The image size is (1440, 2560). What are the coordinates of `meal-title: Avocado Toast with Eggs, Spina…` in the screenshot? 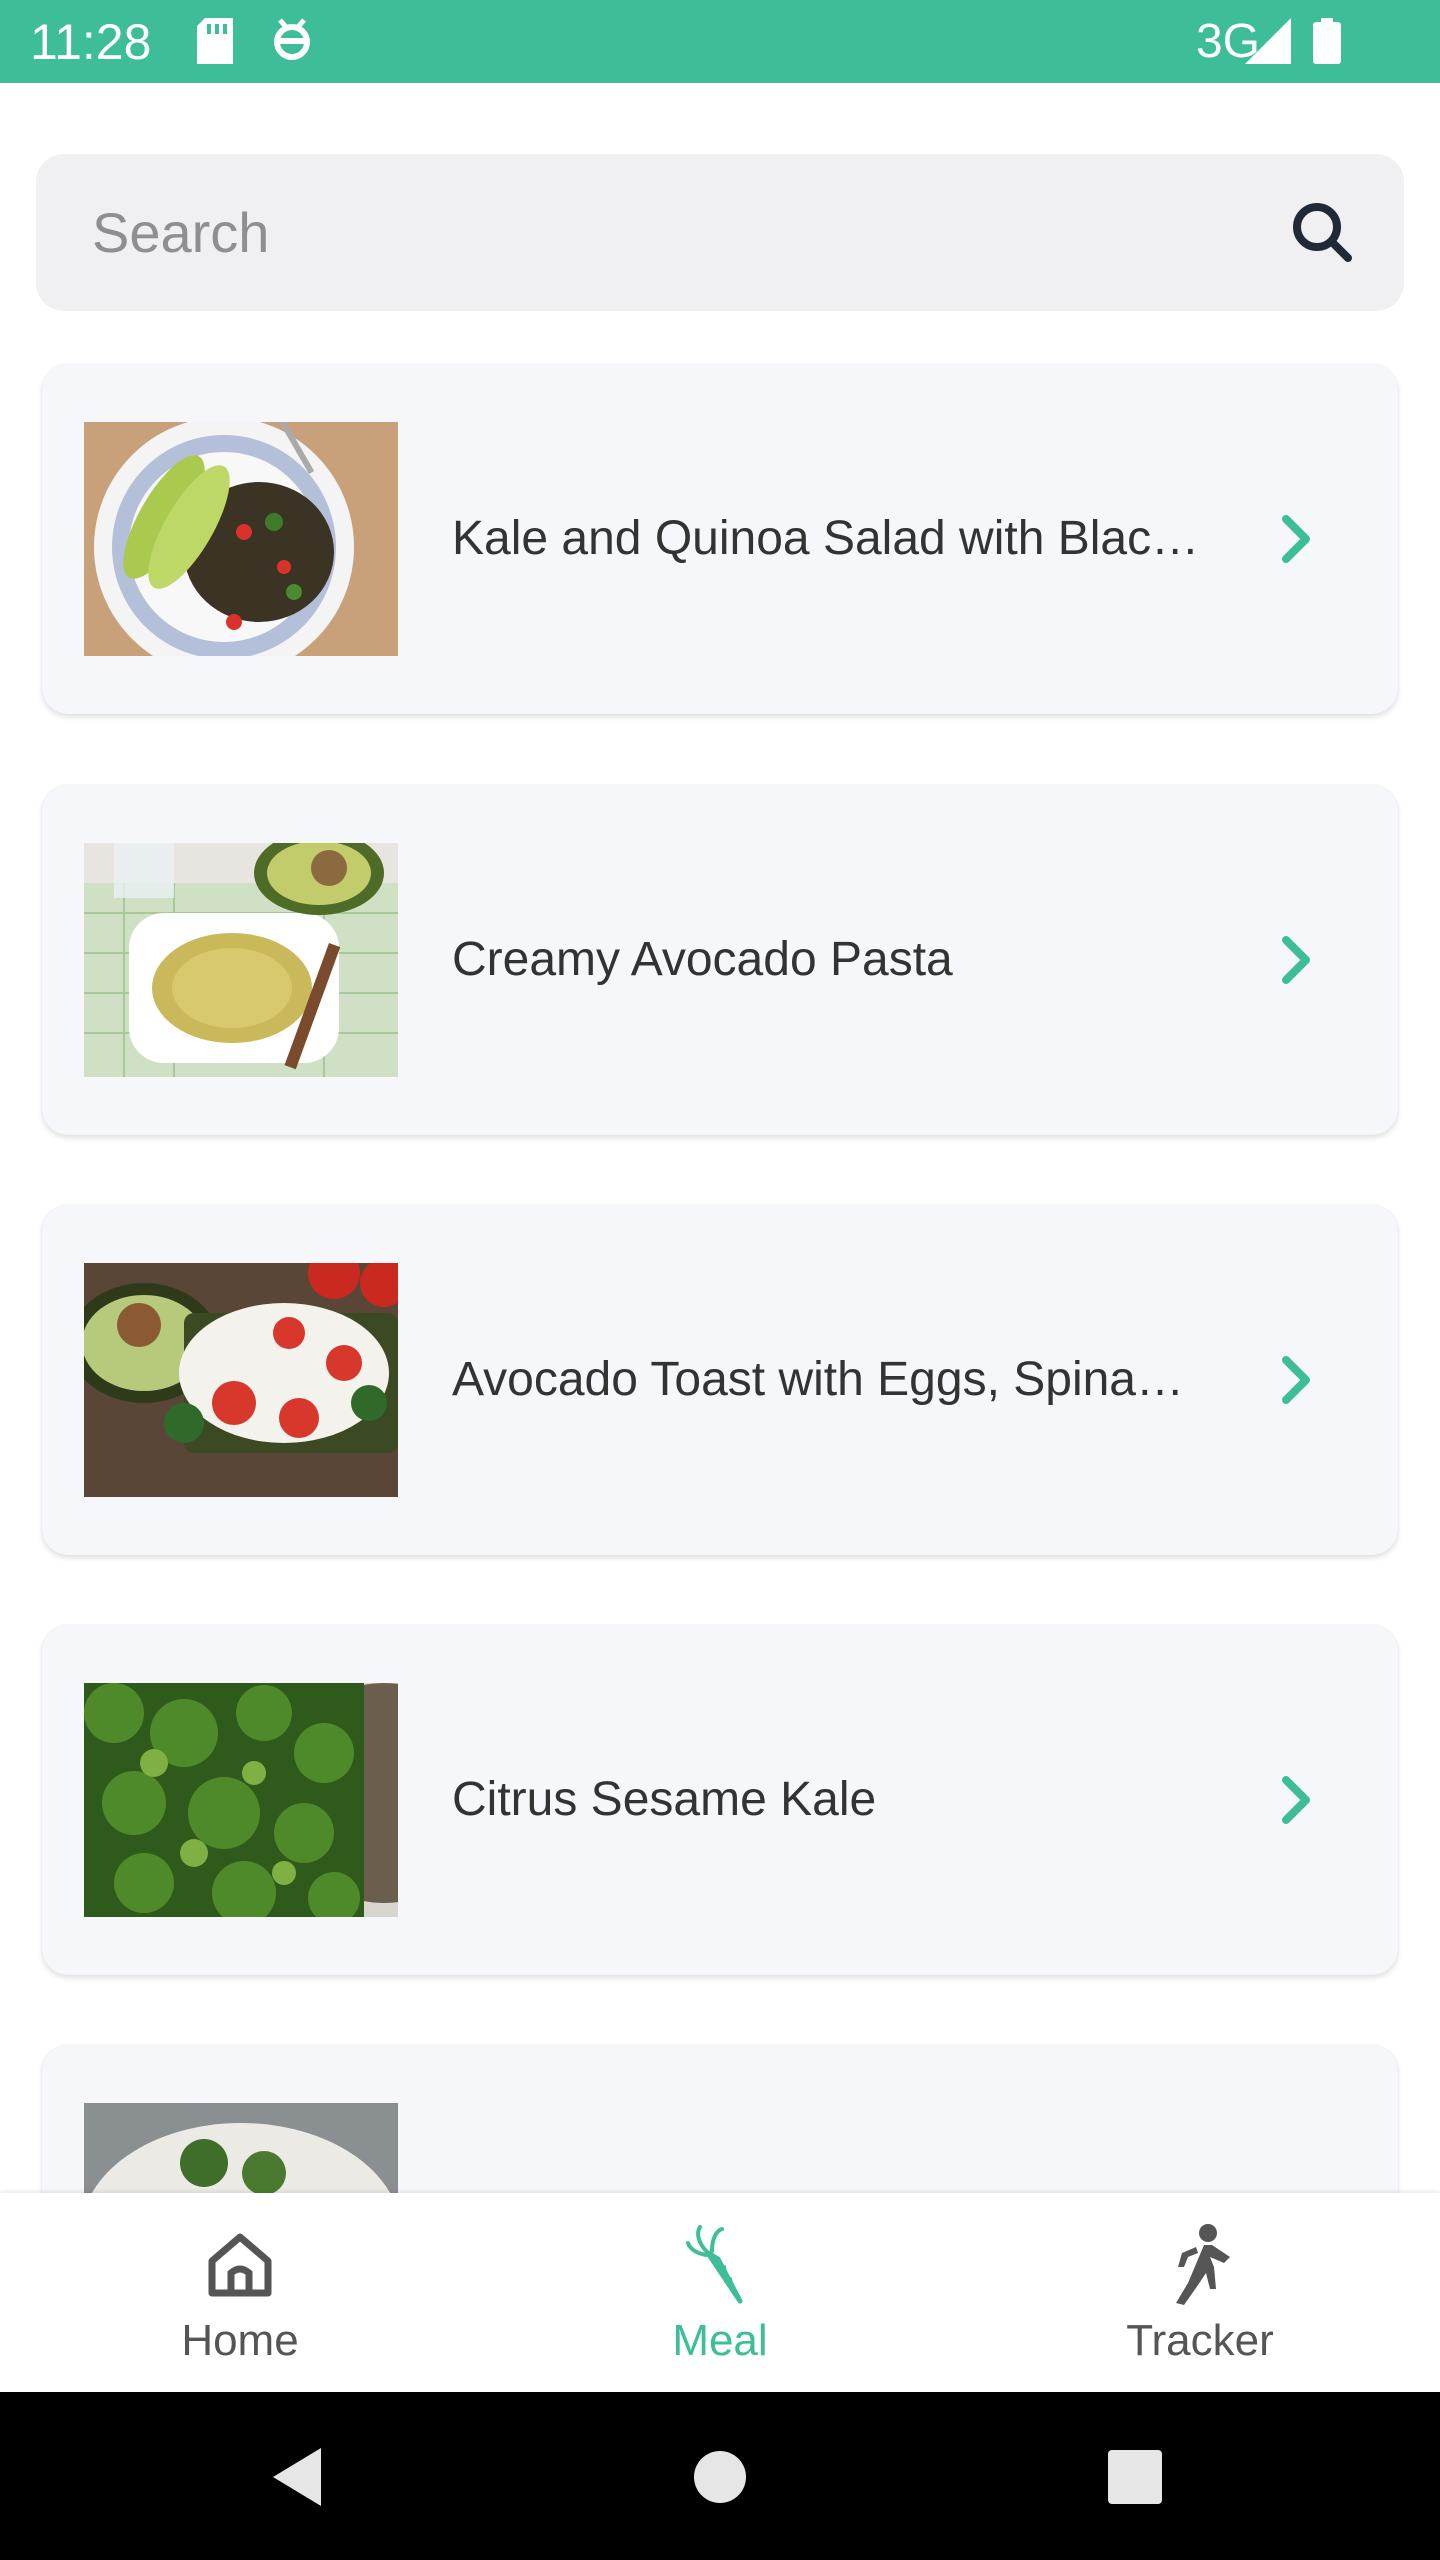 It's located at (818, 1379).